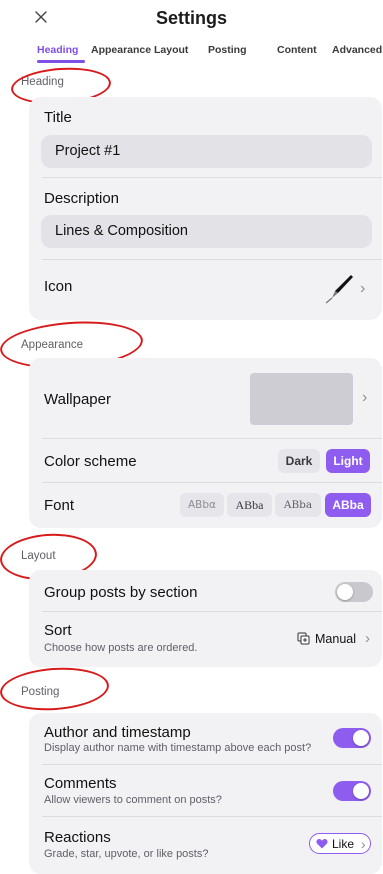  I want to click on icon-row: Icon ›, so click(205, 290).